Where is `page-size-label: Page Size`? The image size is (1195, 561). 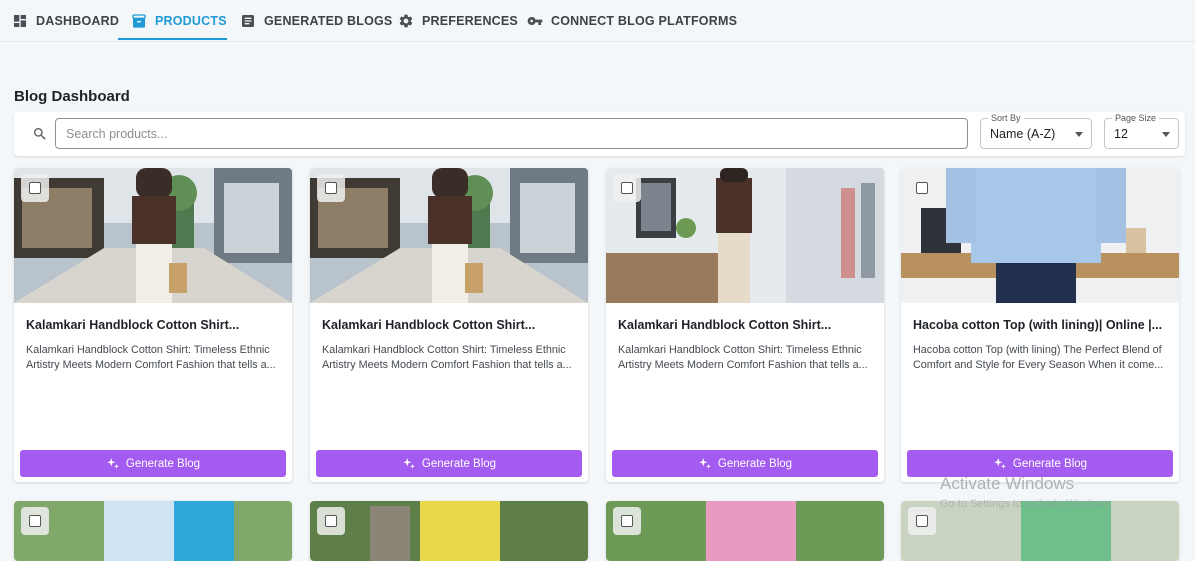 page-size-label: Page Size is located at coordinates (1136, 118).